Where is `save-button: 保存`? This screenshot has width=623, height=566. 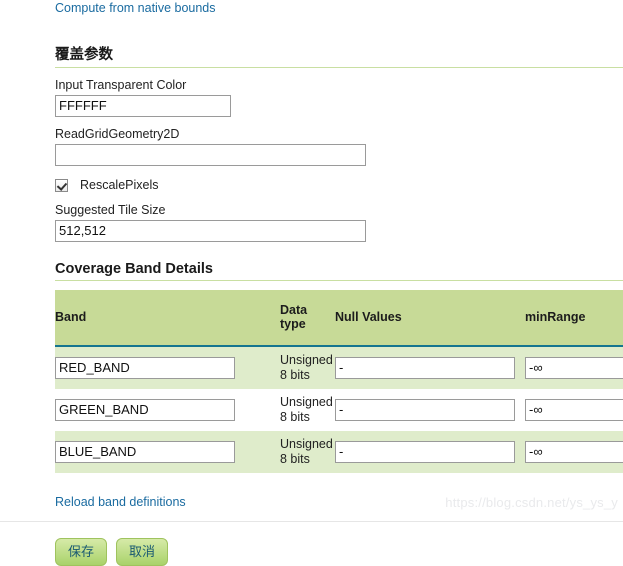
save-button: 保存 is located at coordinates (81, 552).